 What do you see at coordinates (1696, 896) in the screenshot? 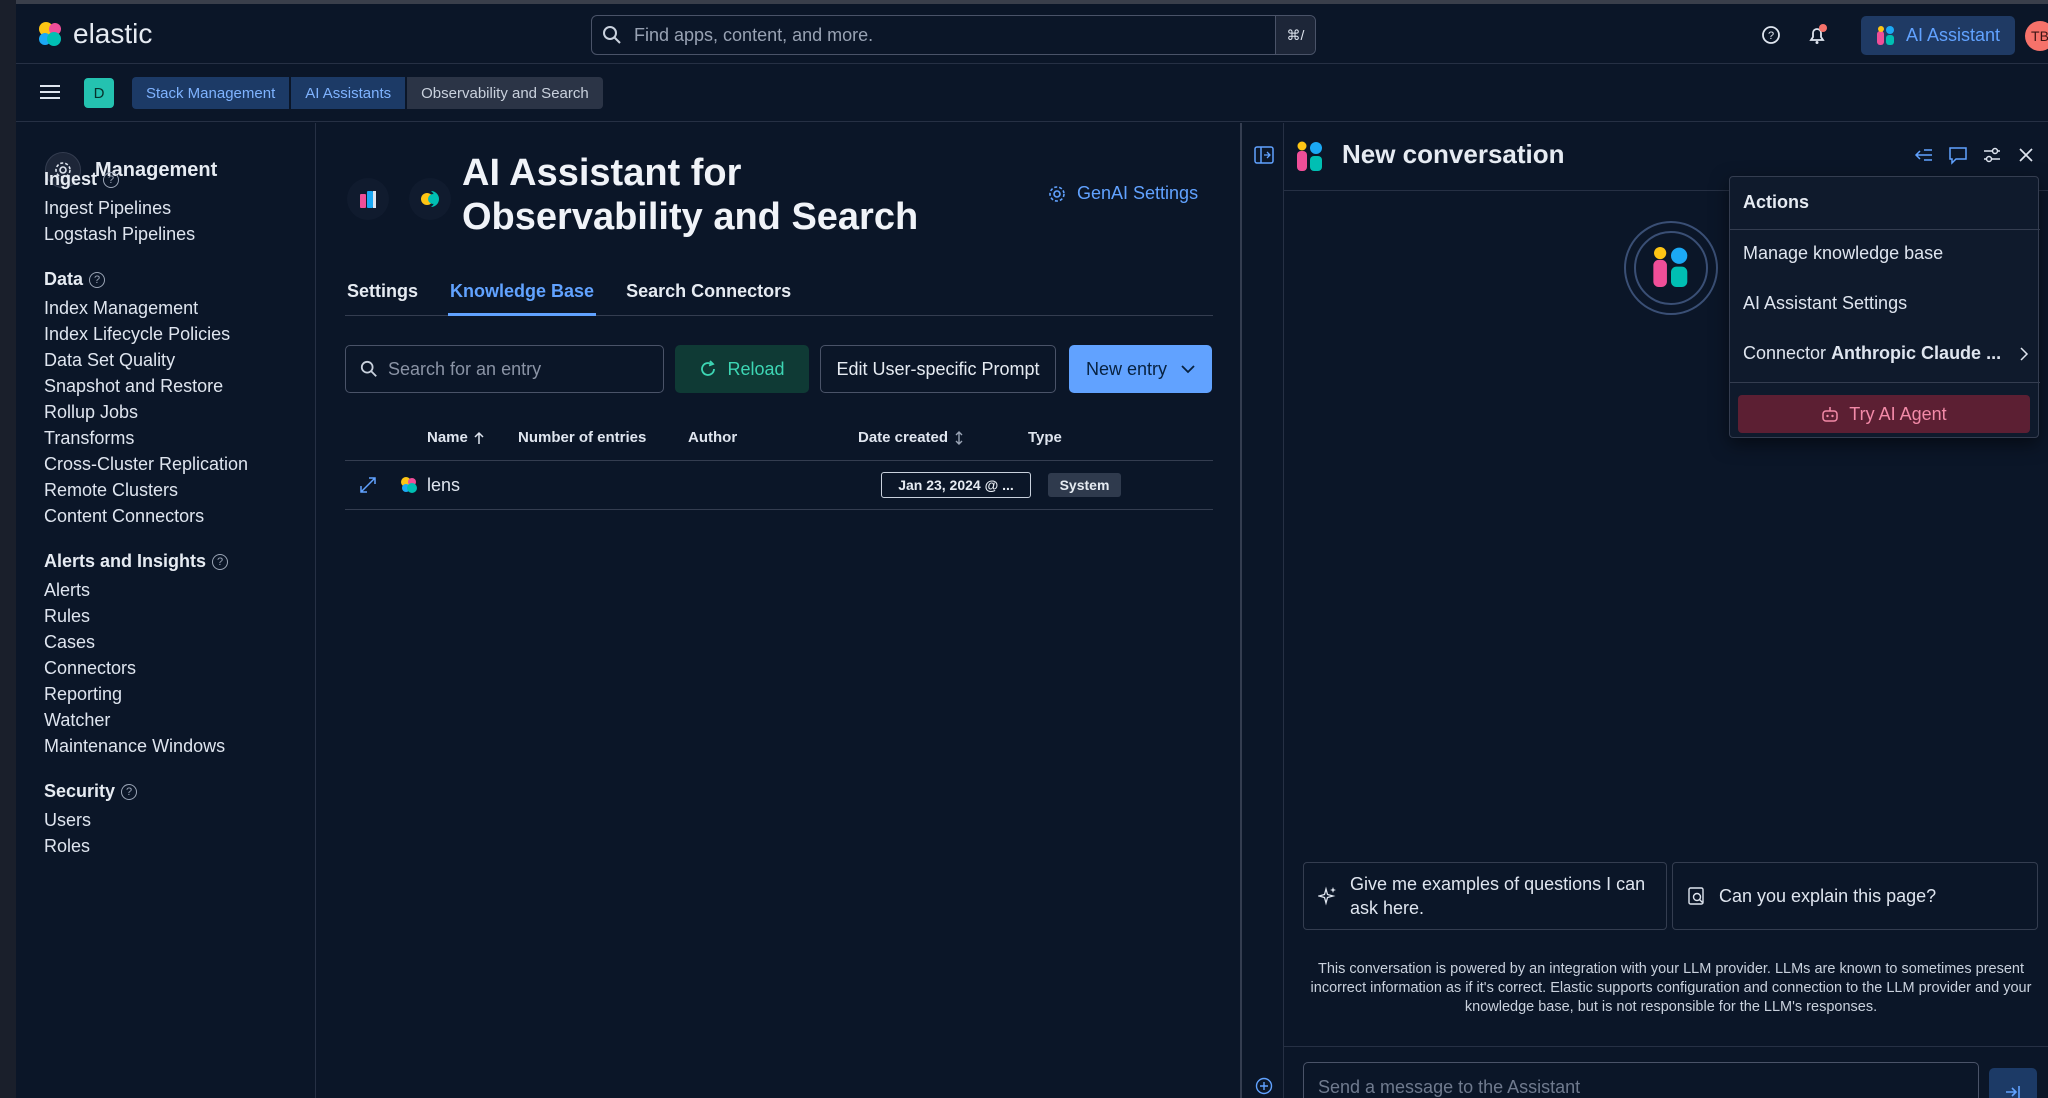
I see `page-inspect-icon` at bounding box center [1696, 896].